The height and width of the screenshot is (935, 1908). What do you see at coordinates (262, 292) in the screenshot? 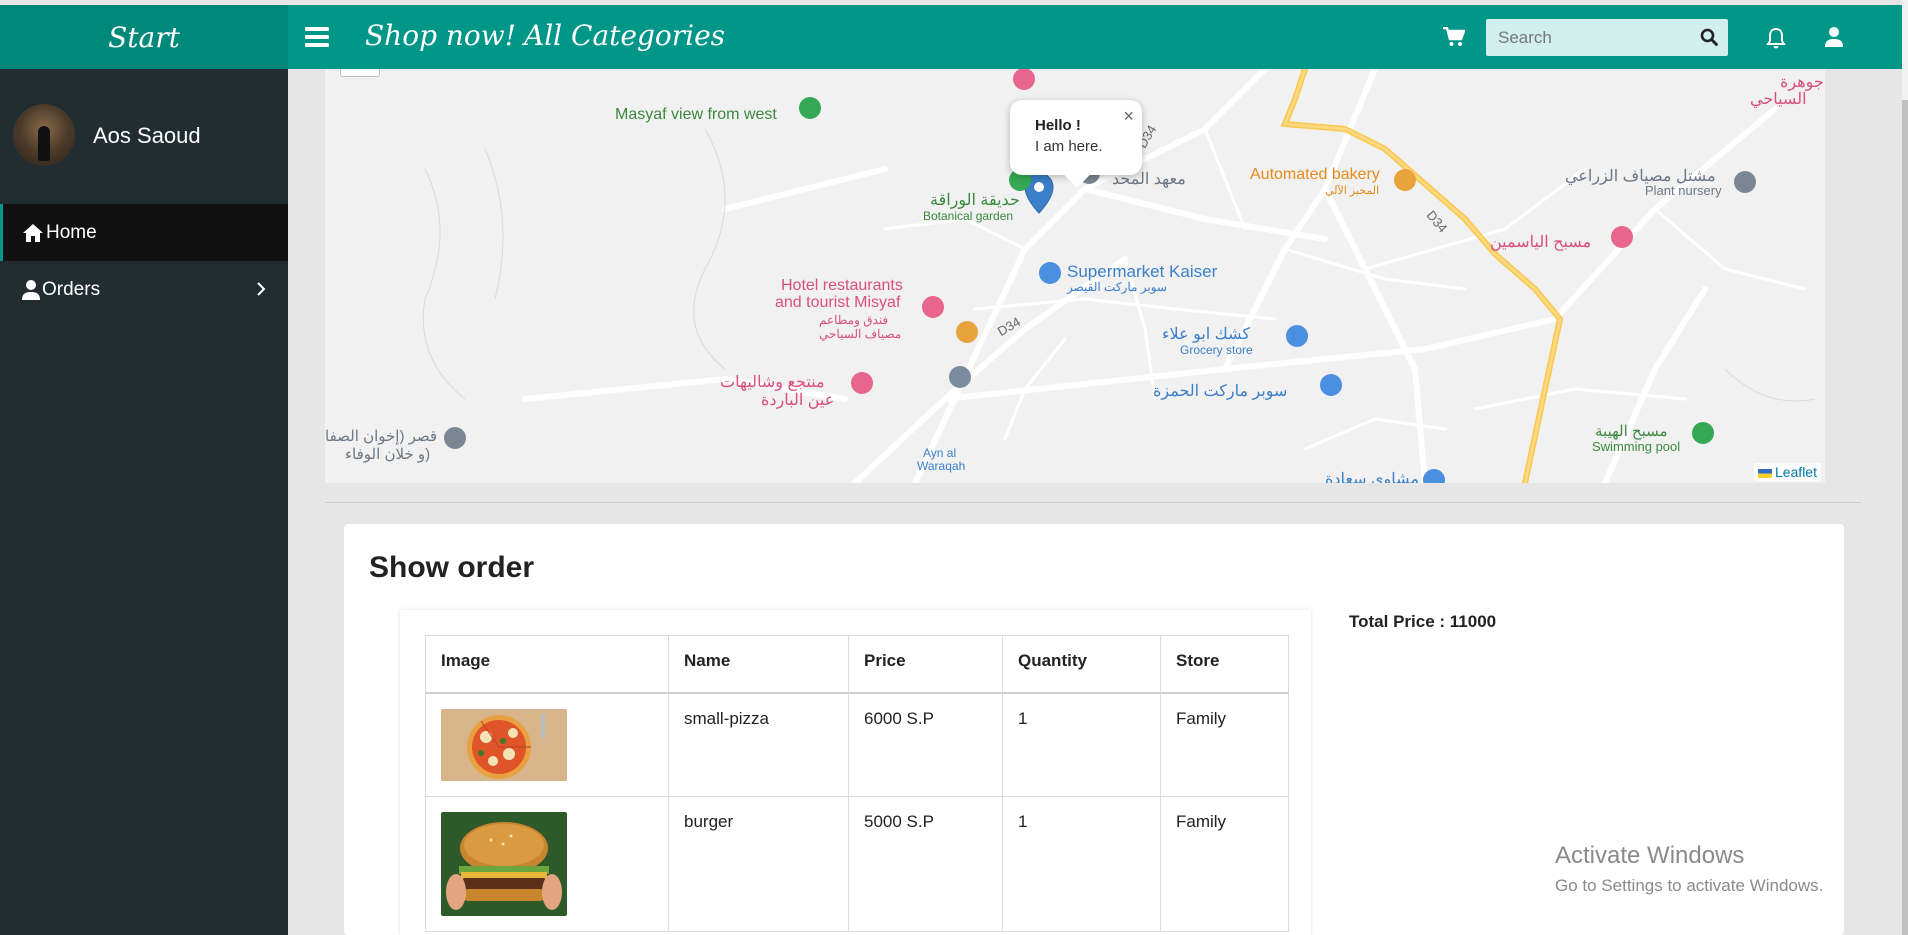
I see `chevron-right-icon` at bounding box center [262, 292].